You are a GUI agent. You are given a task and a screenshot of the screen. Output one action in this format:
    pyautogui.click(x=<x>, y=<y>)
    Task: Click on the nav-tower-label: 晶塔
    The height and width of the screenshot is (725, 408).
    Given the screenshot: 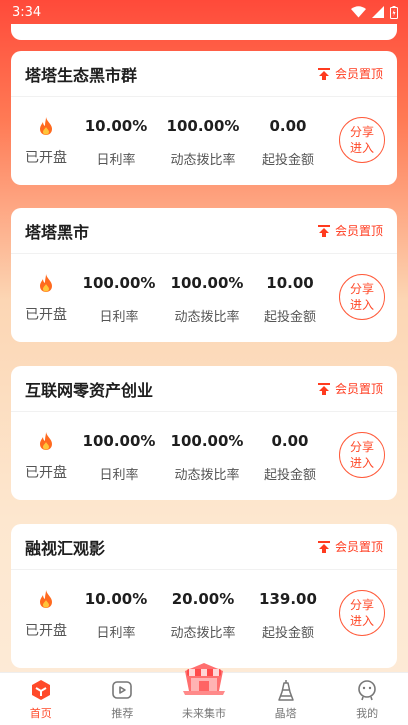 What is the action you would take?
    pyautogui.click(x=285, y=713)
    